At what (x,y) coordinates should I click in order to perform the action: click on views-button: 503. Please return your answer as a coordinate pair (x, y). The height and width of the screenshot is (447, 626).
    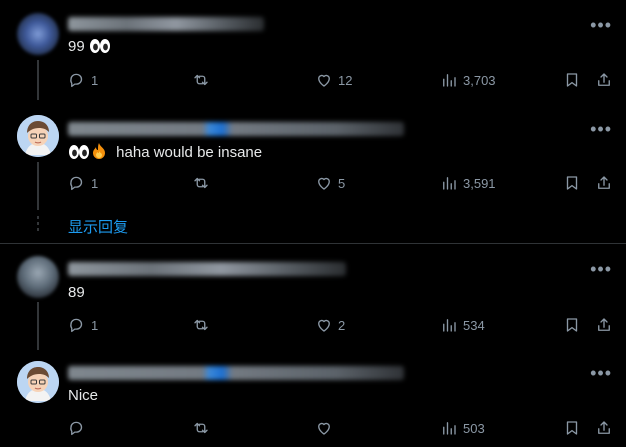
    Looking at the image, I should click on (462, 428).